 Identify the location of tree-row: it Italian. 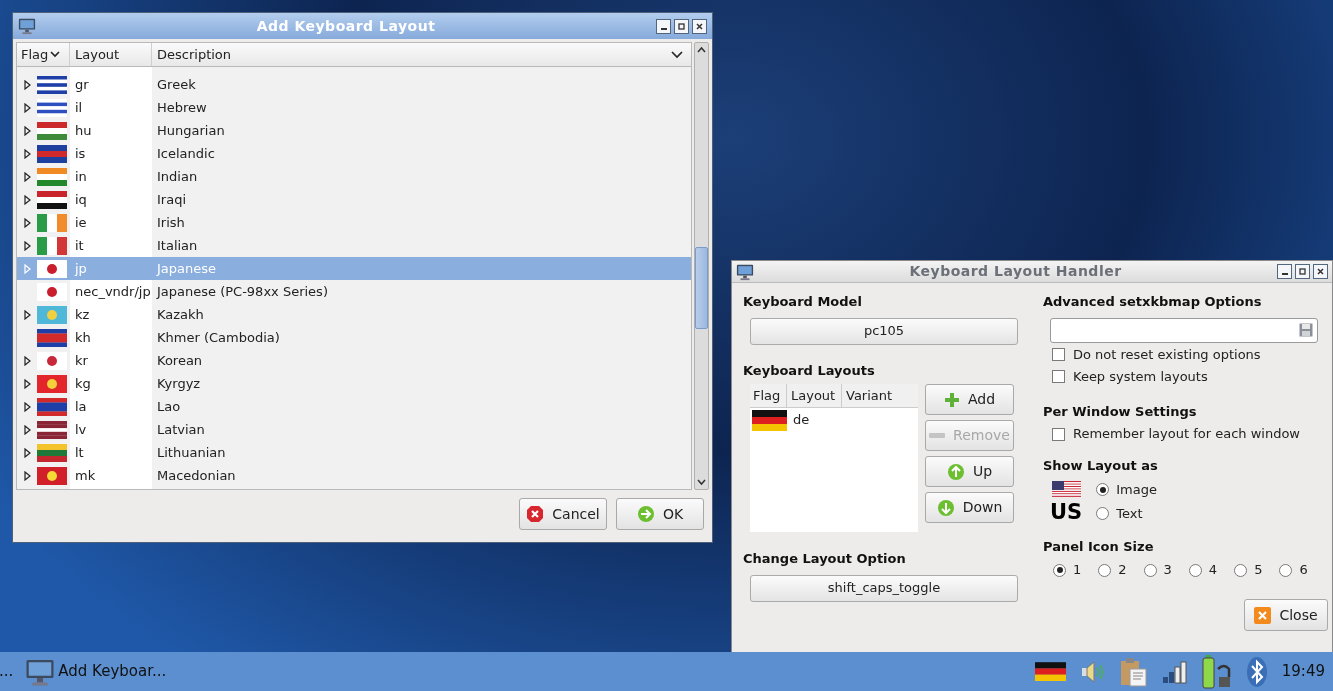
(354, 245).